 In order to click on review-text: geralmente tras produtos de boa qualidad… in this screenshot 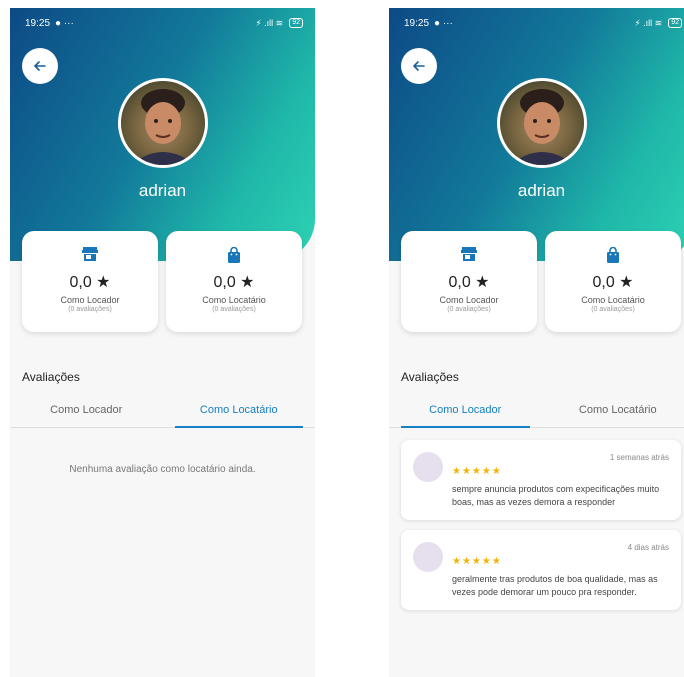, I will do `click(555, 585)`.